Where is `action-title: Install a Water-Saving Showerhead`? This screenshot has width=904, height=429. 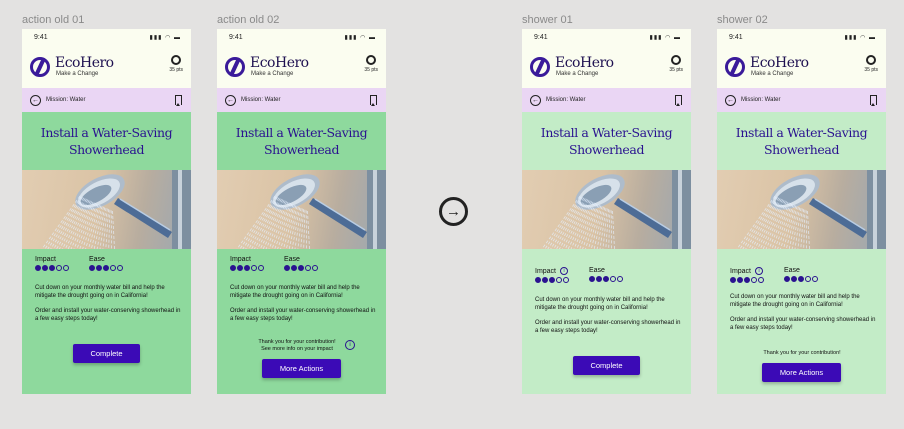 action-title: Install a Water-Saving Showerhead is located at coordinates (301, 135).